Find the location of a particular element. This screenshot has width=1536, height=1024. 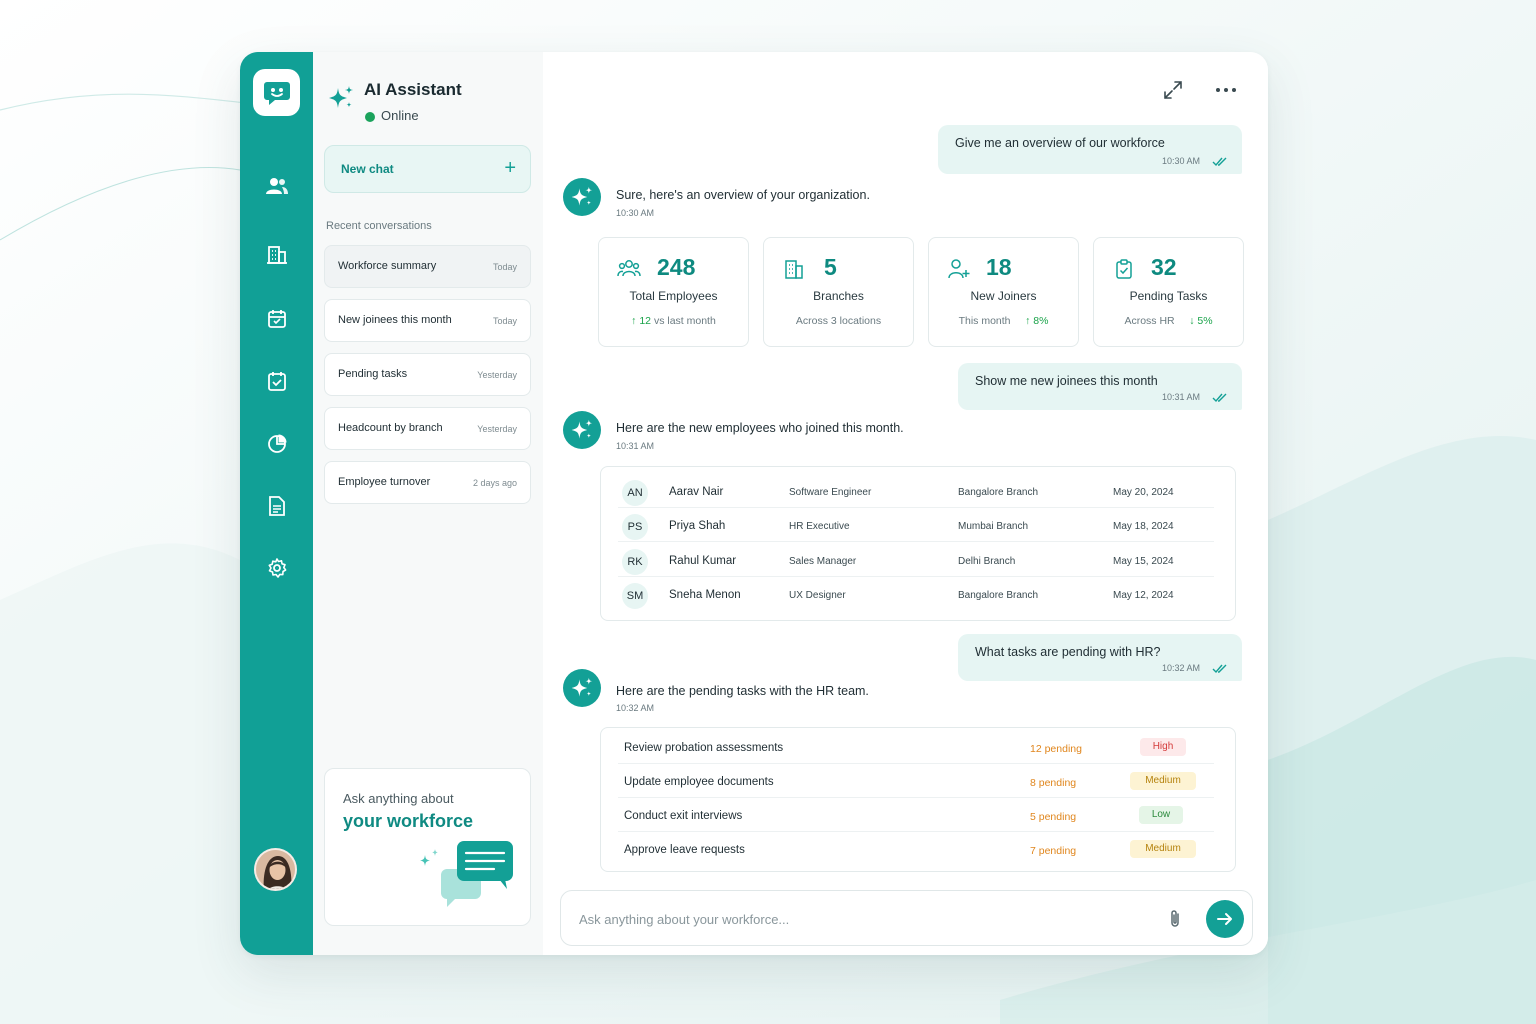

rail-documents is located at coordinates (276, 505).